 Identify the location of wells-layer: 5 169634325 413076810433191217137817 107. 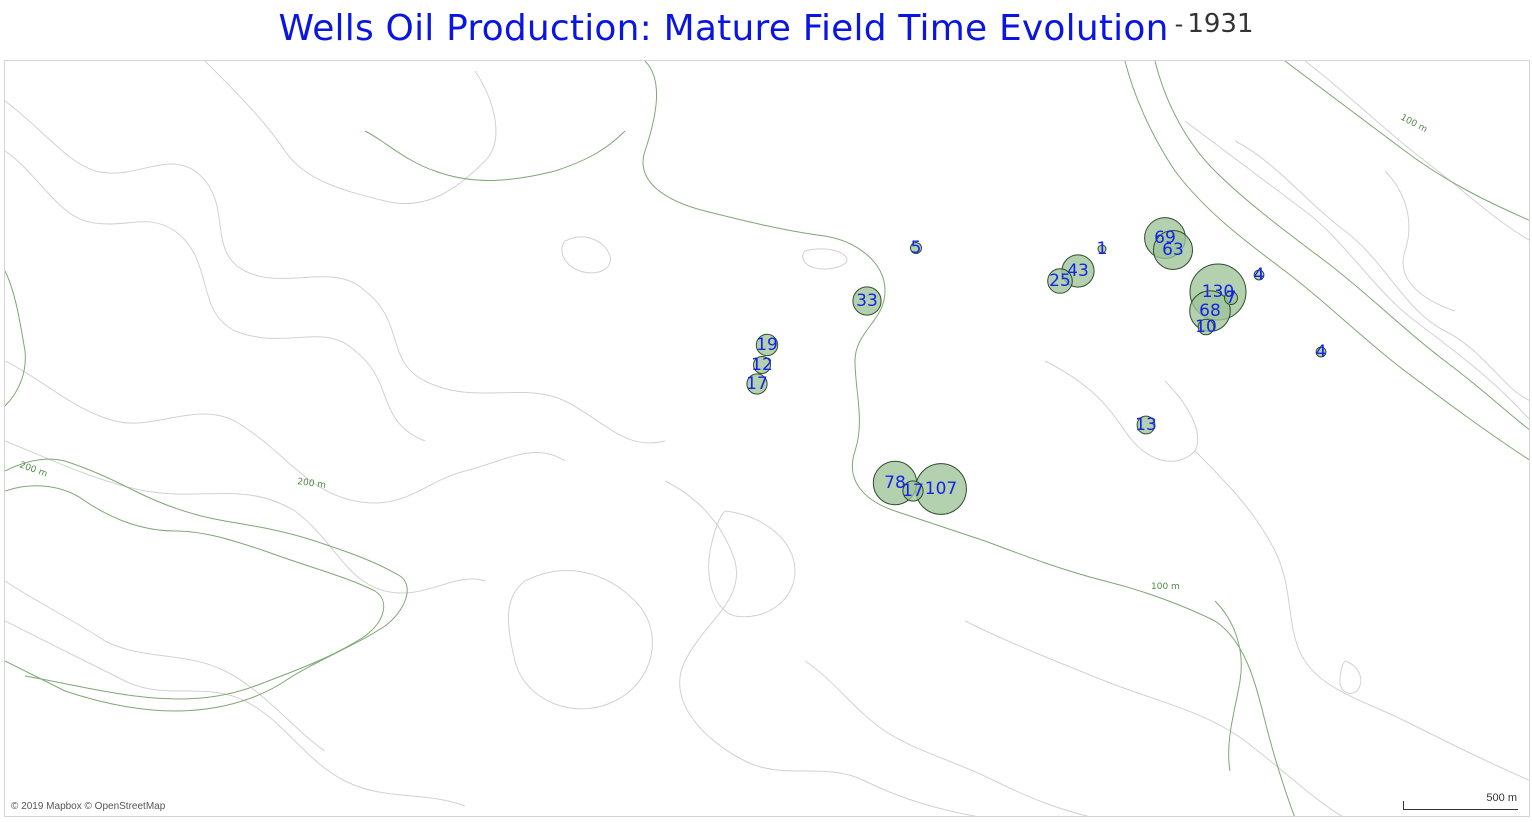
(1036, 366).